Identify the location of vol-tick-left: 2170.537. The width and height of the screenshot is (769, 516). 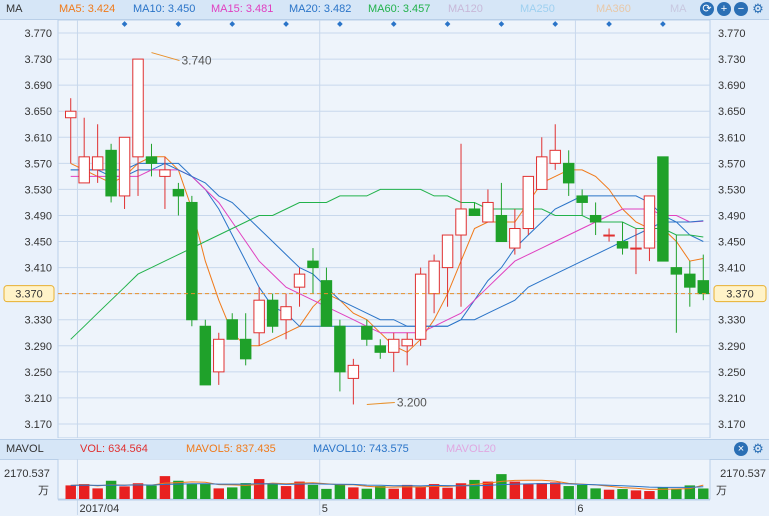
(27, 474).